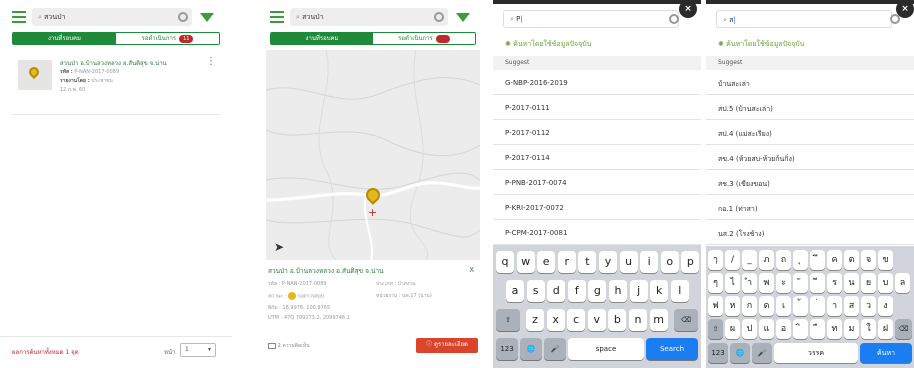 This screenshot has height=368, width=914. I want to click on detail-button: ⓘ ดูรายละเอียด, so click(447, 345).